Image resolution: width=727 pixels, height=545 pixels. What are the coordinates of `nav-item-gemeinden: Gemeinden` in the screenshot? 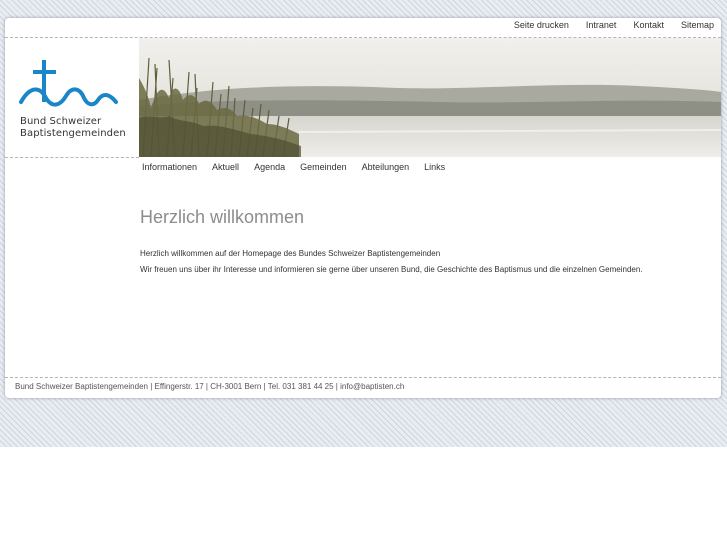 It's located at (323, 167).